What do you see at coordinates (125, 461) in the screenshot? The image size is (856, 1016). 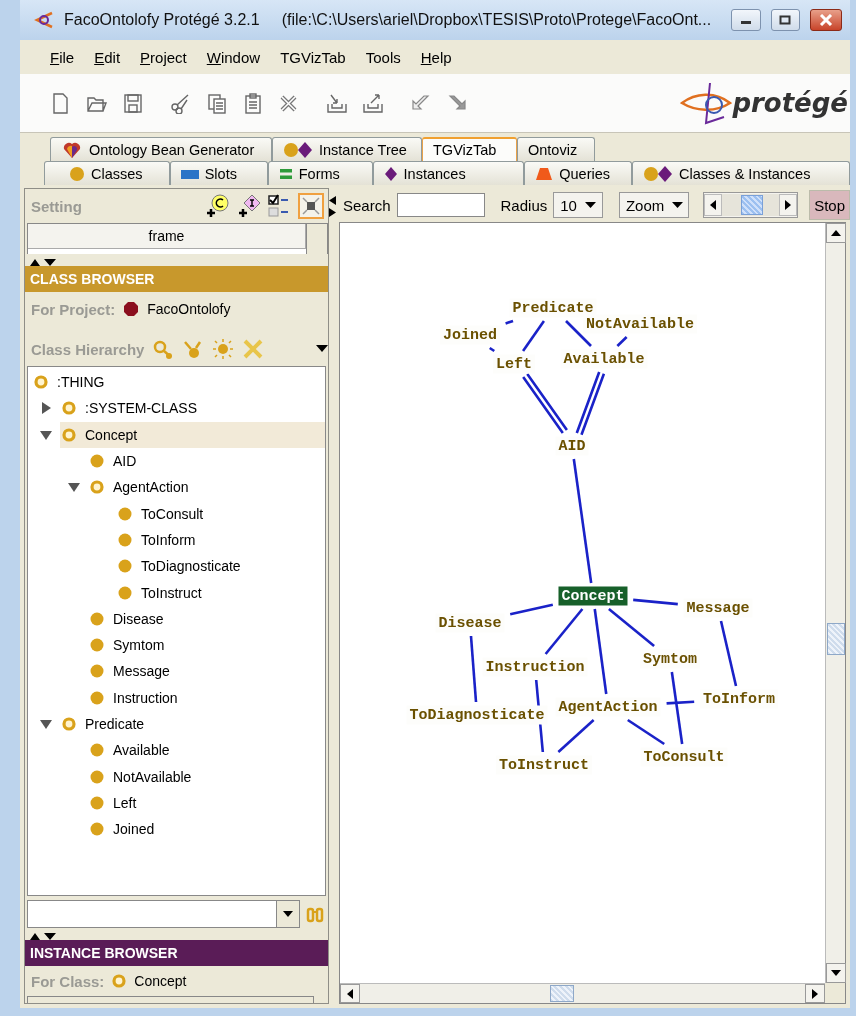 I see `tree-item: AID` at bounding box center [125, 461].